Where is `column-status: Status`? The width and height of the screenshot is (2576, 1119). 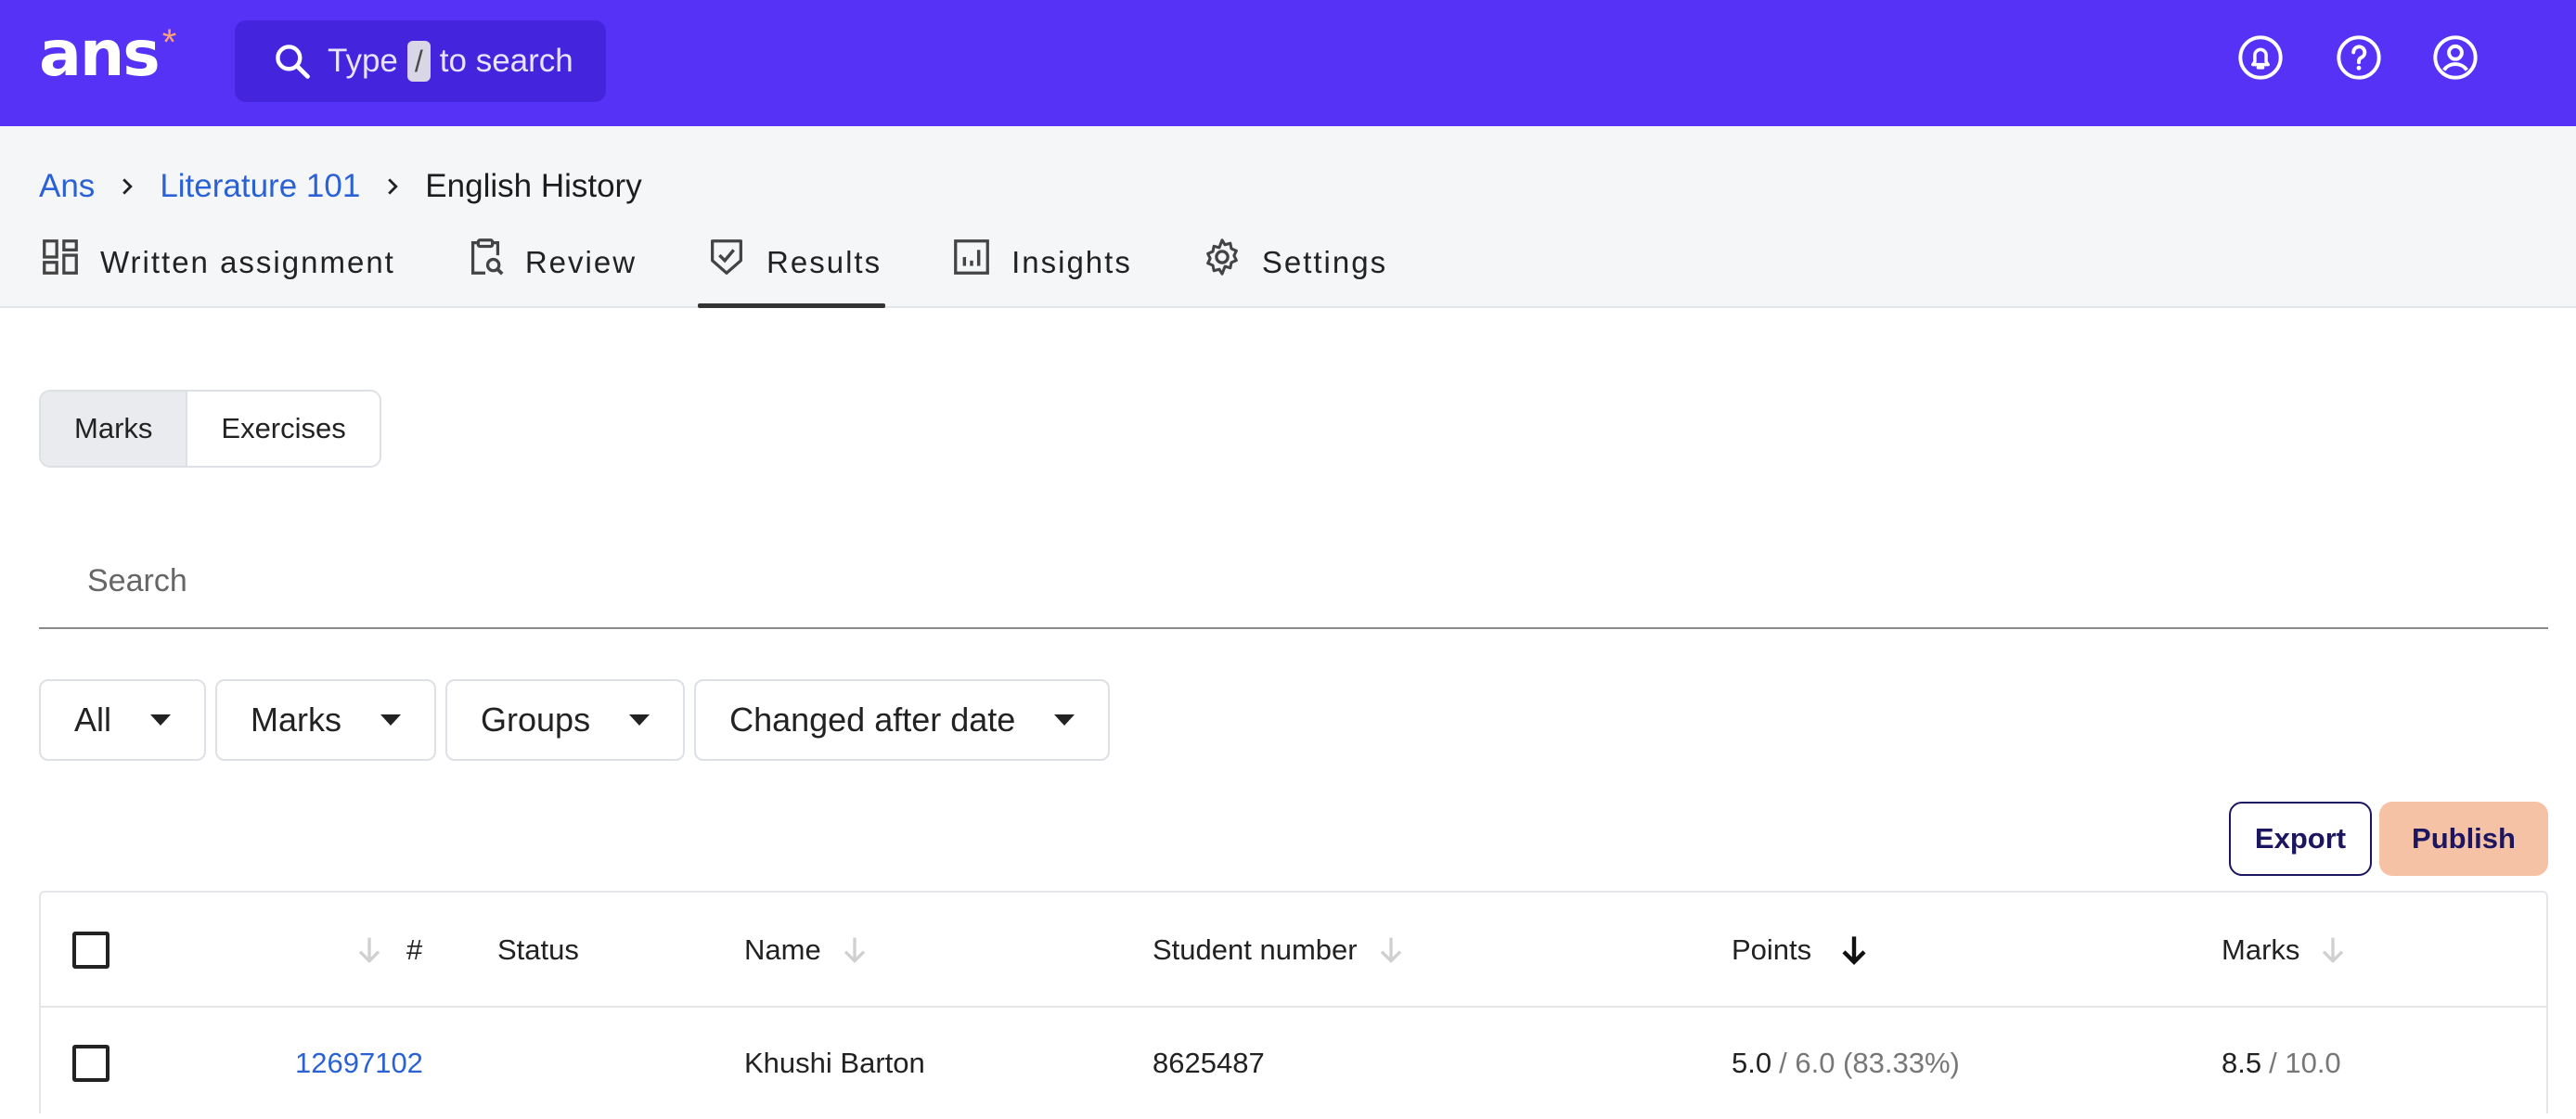
column-status: Status is located at coordinates (538, 951).